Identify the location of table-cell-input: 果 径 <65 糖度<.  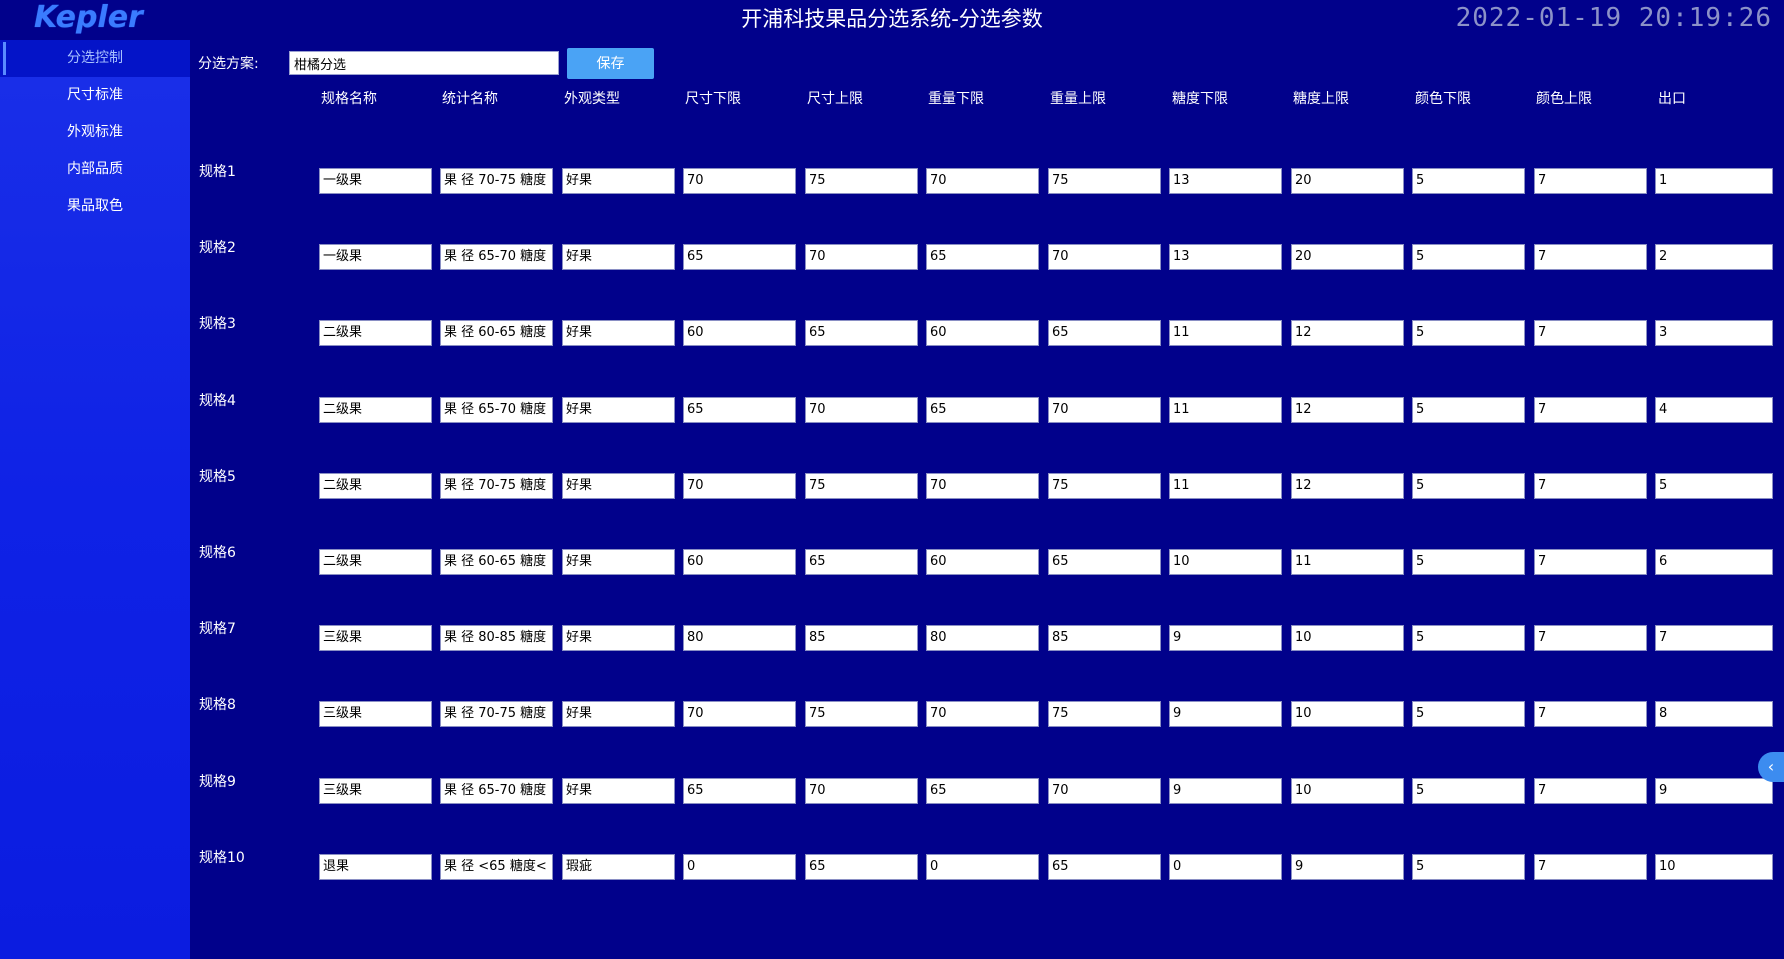
(496, 867).